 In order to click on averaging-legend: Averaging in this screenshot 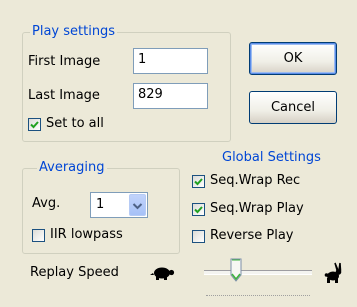, I will do `click(72, 167)`.